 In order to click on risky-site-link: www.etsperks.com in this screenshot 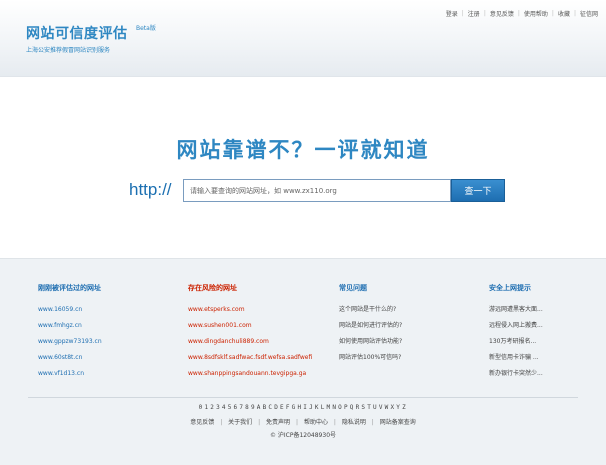, I will do `click(261, 310)`.